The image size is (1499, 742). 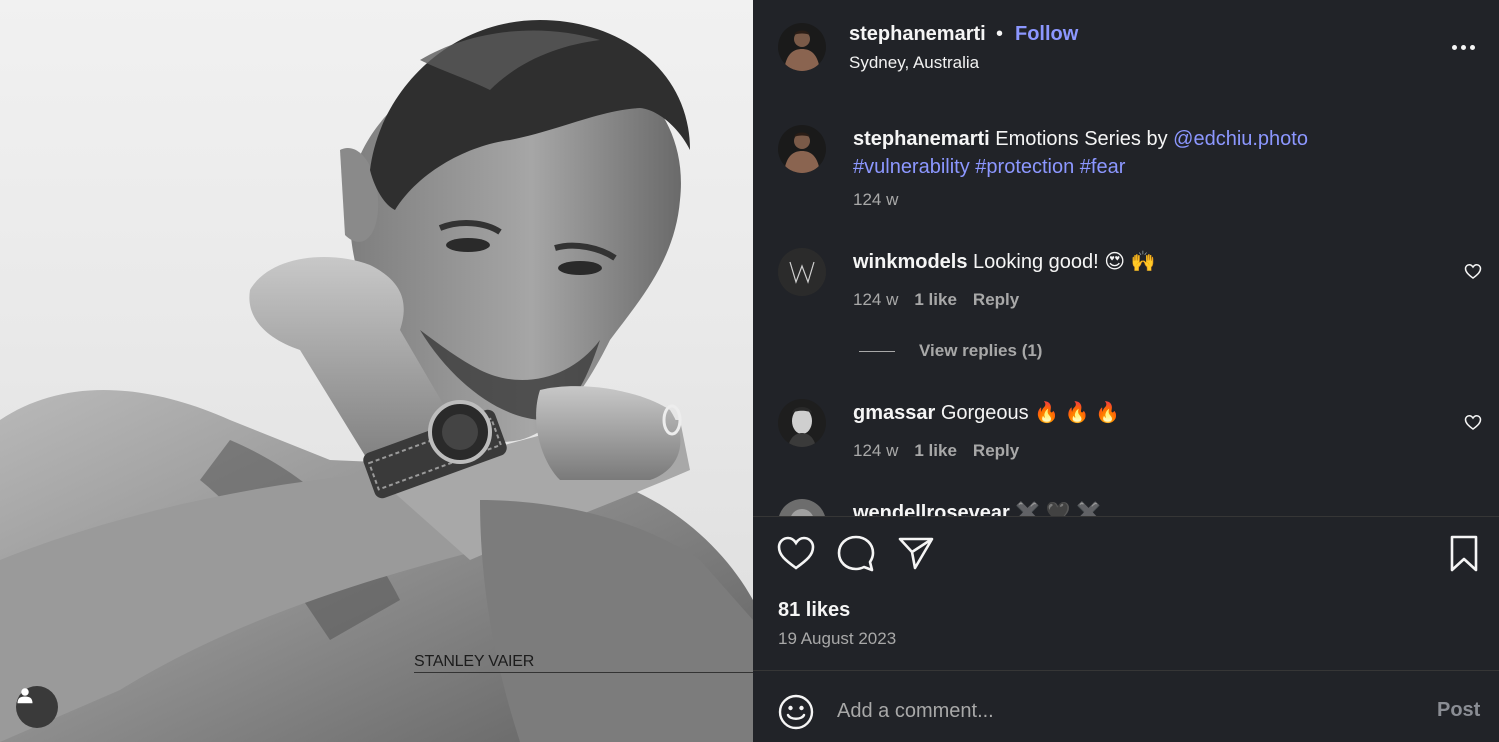 I want to click on likes-count: 81 likes, so click(x=814, y=610).